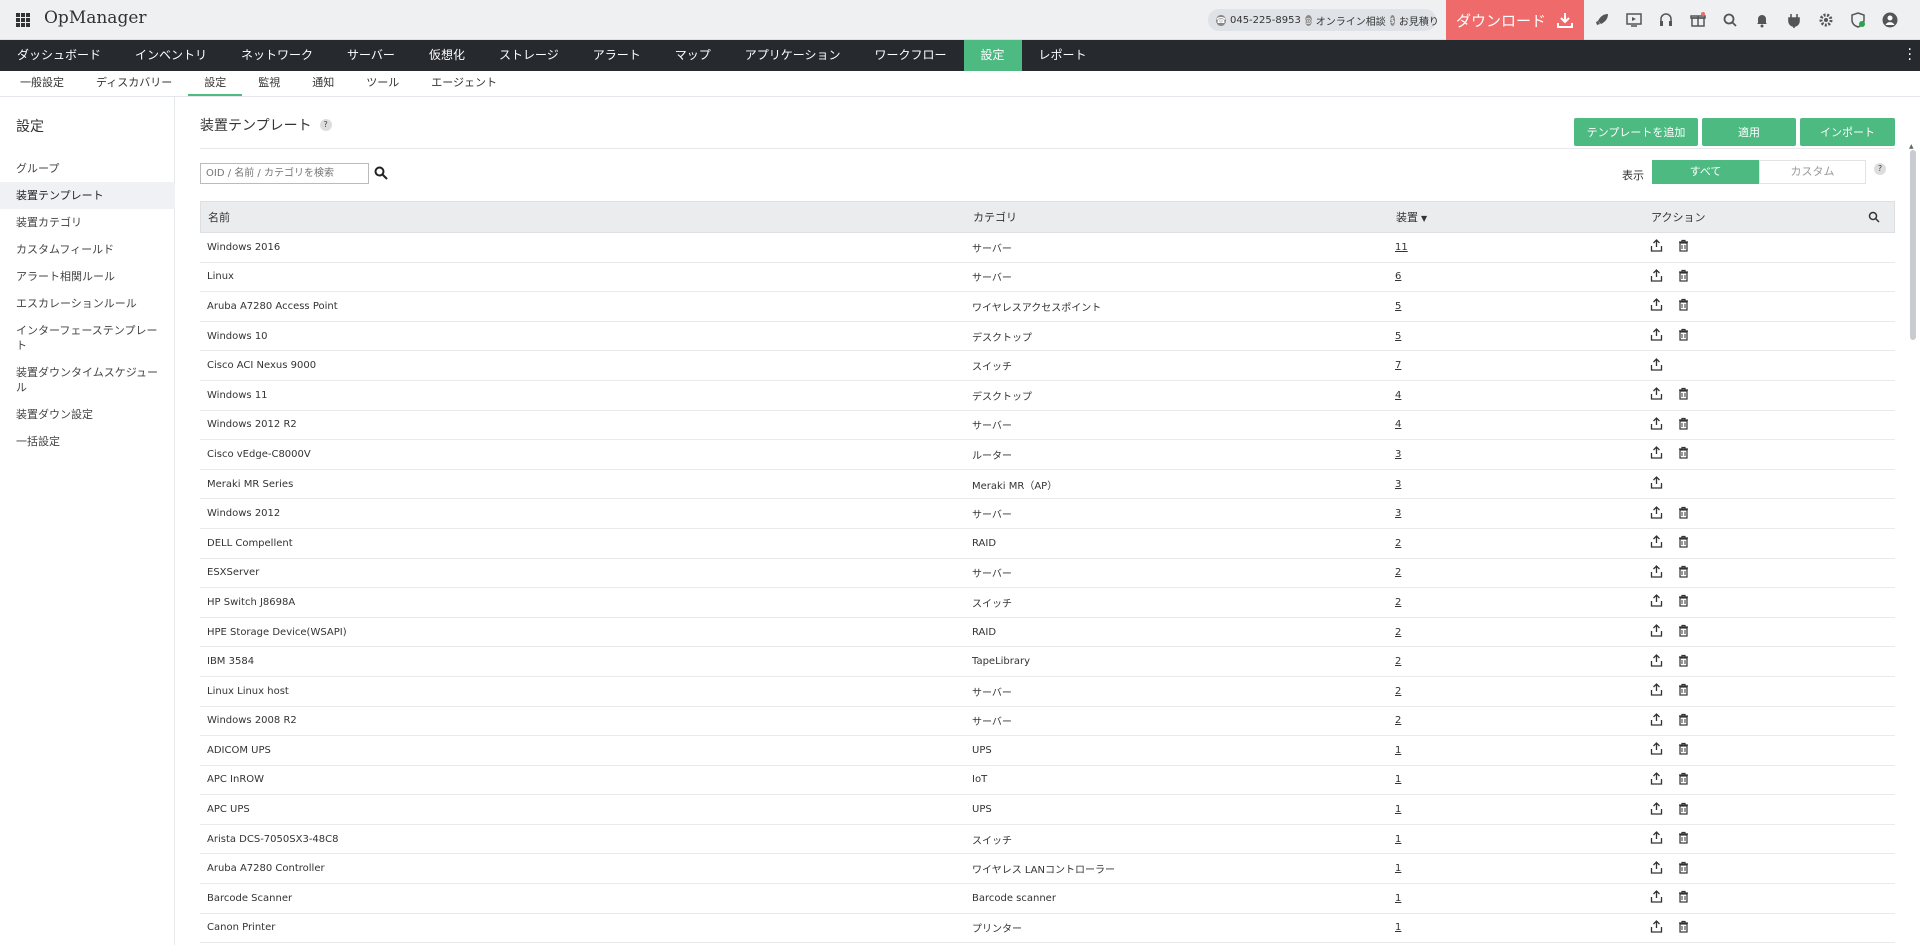 This screenshot has width=1920, height=945. What do you see at coordinates (1812, 172) in the screenshot?
I see `filter-custom-toggle: カスタム` at bounding box center [1812, 172].